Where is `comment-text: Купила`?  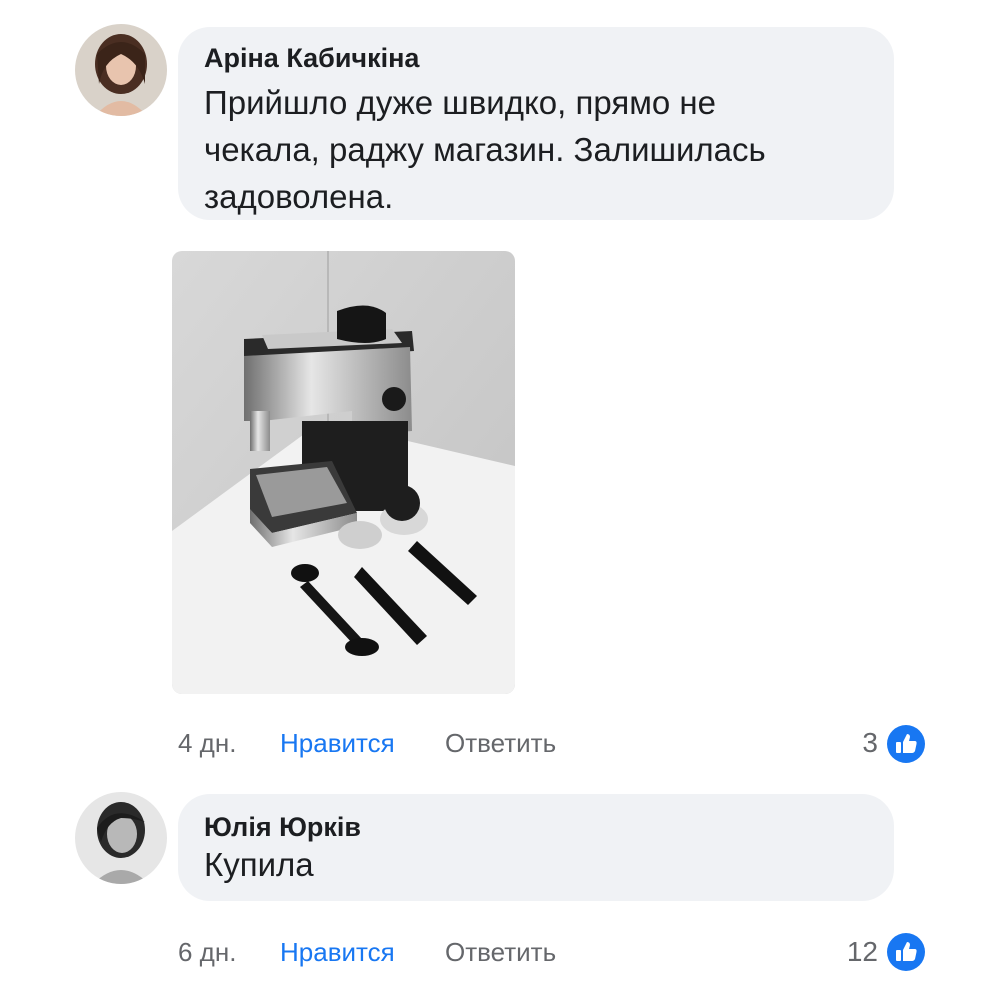
comment-text: Купила is located at coordinates (259, 864).